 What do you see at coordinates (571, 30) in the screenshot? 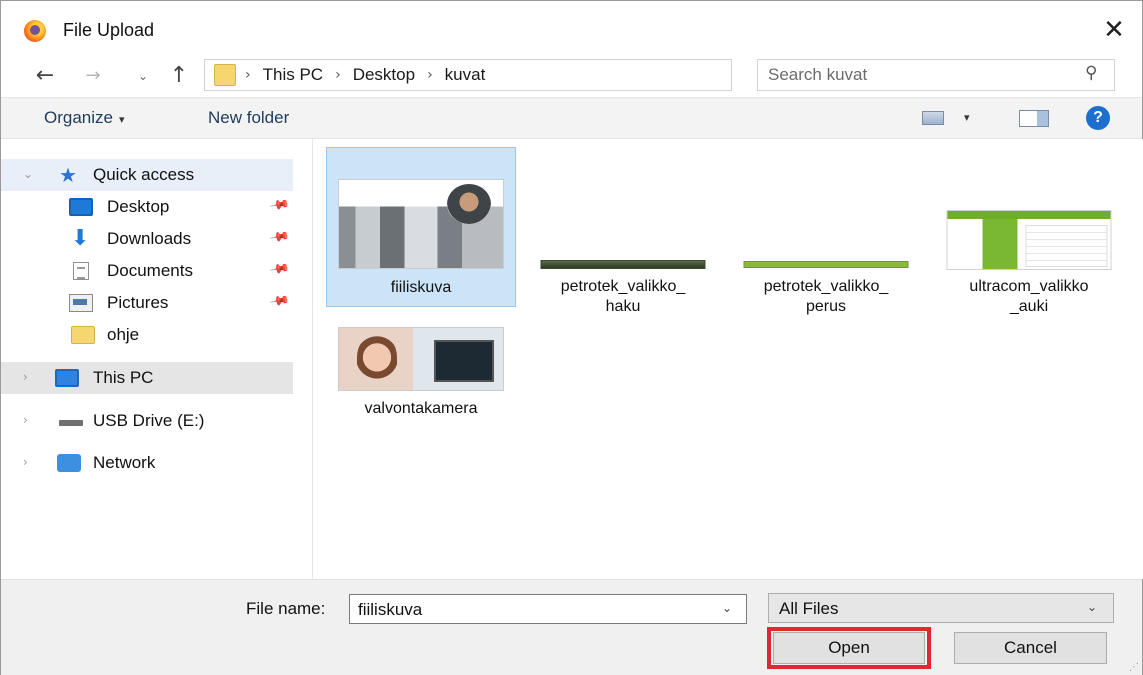
I see `title-bar: File Upload ✕` at bounding box center [571, 30].